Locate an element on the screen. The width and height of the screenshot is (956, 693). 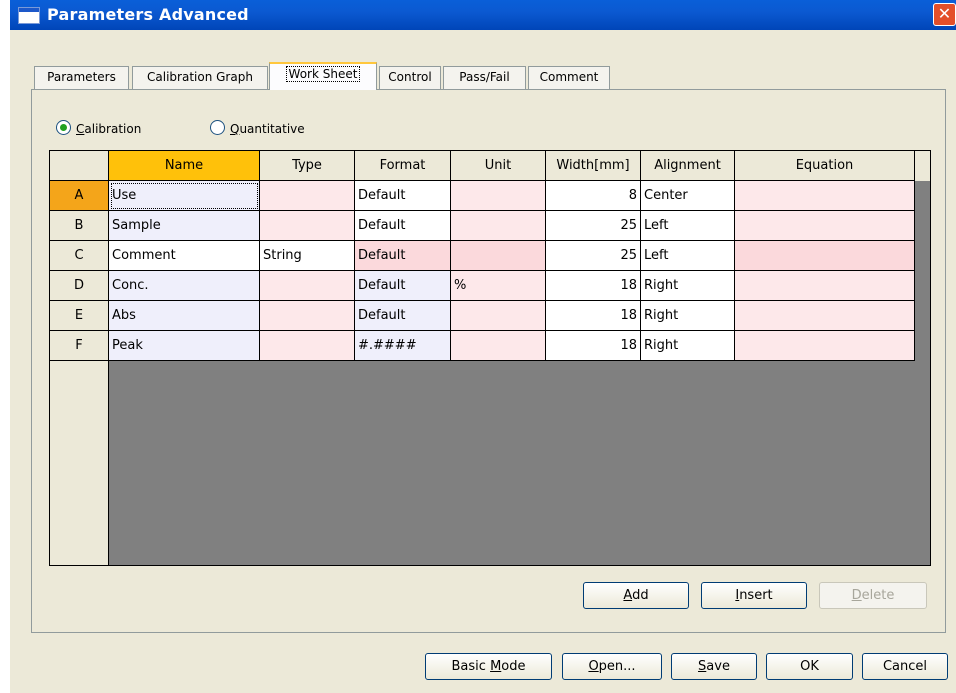
cell-name: Comment is located at coordinates (184, 256).